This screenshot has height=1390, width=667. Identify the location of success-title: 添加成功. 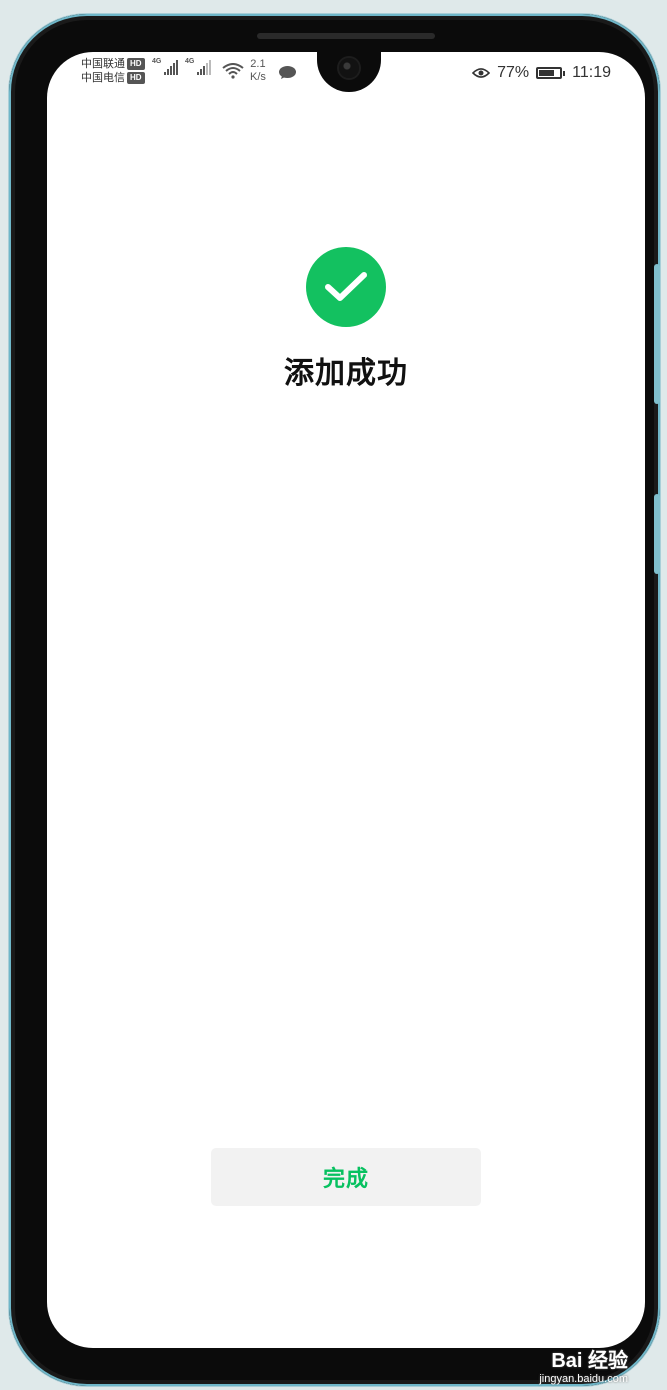
(346, 373).